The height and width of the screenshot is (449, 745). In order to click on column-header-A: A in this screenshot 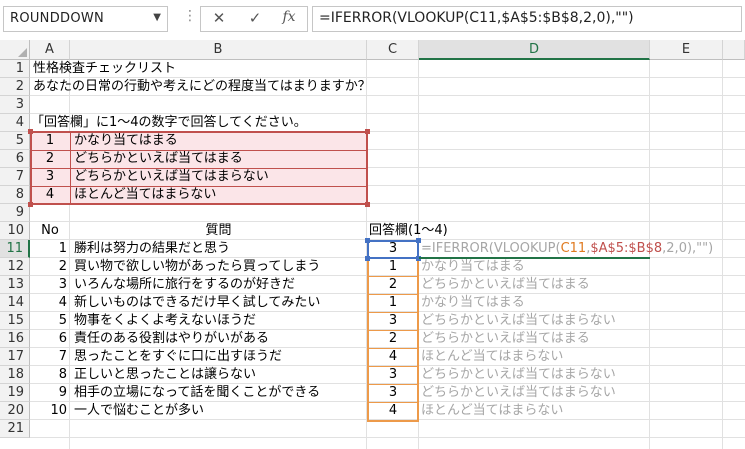, I will do `click(50, 50)`.